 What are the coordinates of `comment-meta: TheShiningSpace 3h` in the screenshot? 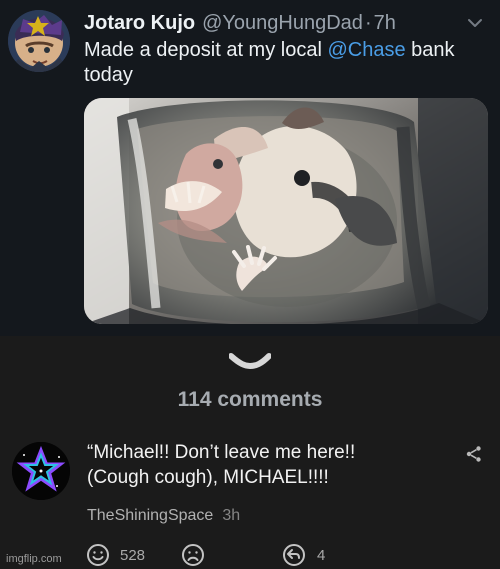 It's located at (163, 516).